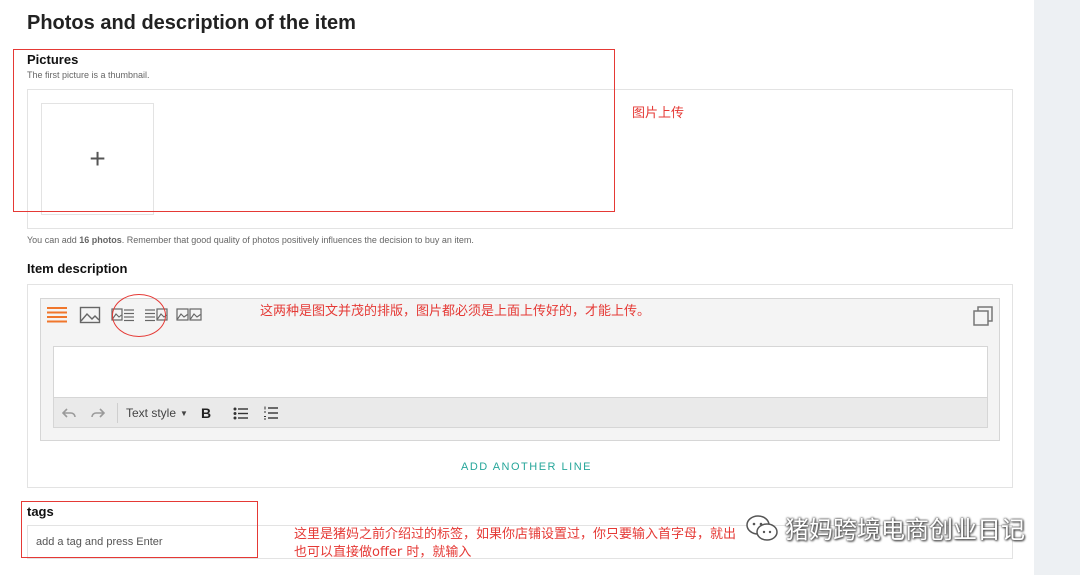 The height and width of the screenshot is (575, 1080). What do you see at coordinates (455, 311) in the screenshot?
I see `annotation-layout-note: 这两种是图文并茂的排版，图片都必须是上面上传好的，才能上传。` at bounding box center [455, 311].